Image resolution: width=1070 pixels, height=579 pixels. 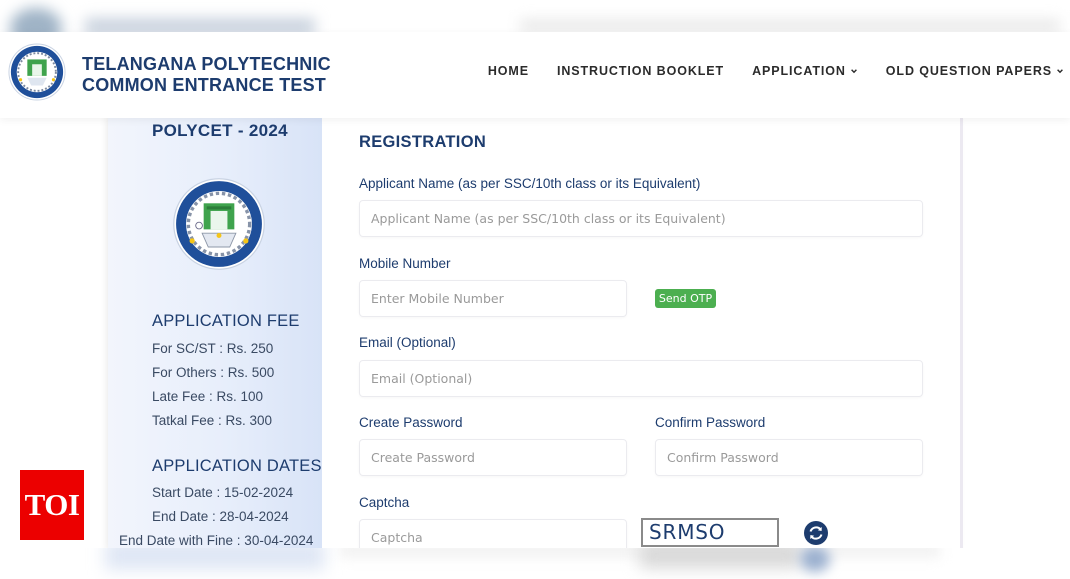 What do you see at coordinates (685, 298) in the screenshot?
I see `send-otp-button: Send OTP` at bounding box center [685, 298].